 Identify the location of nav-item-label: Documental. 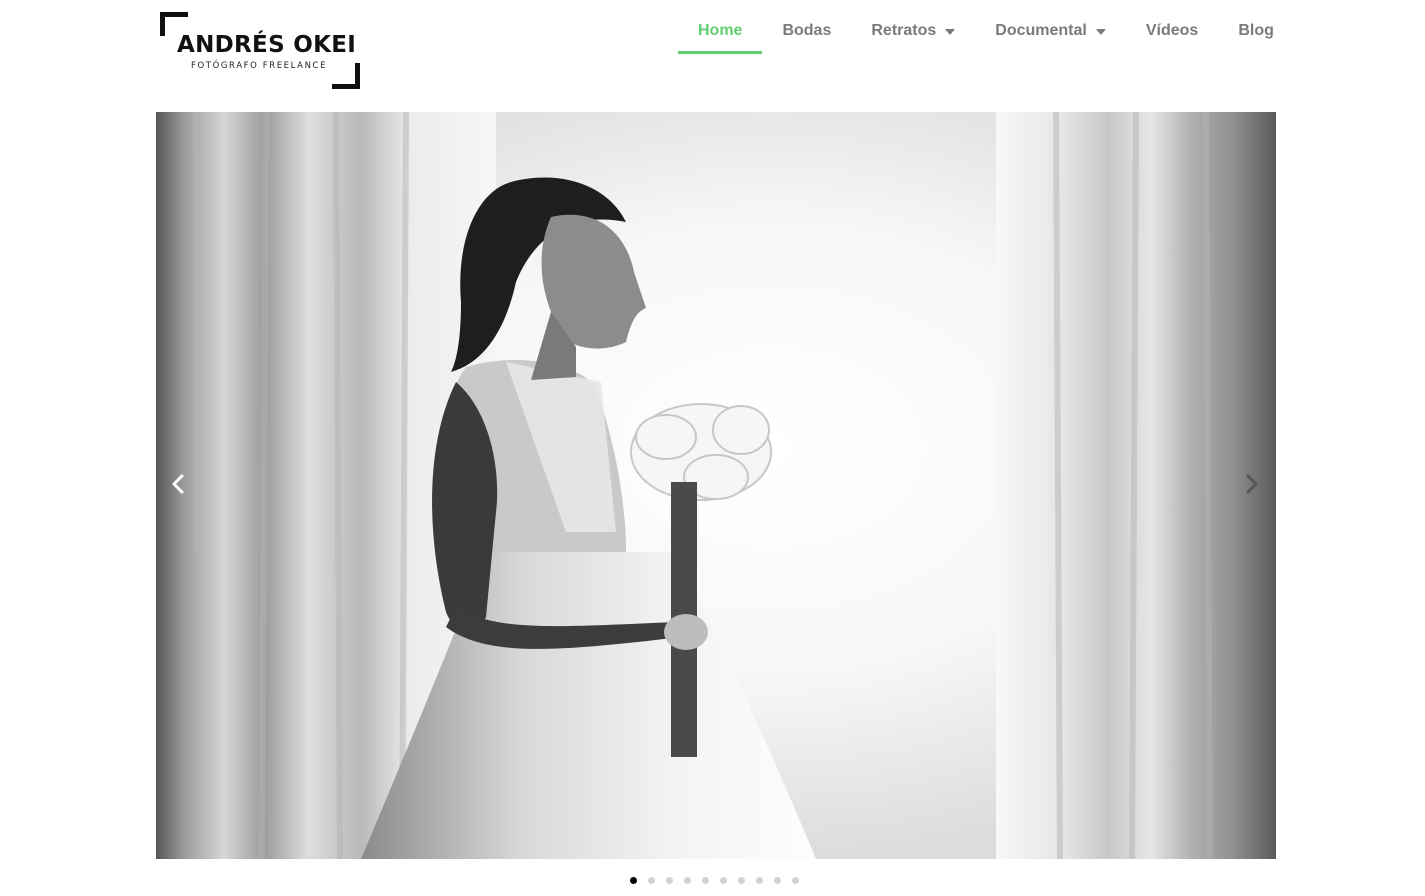
(1041, 30).